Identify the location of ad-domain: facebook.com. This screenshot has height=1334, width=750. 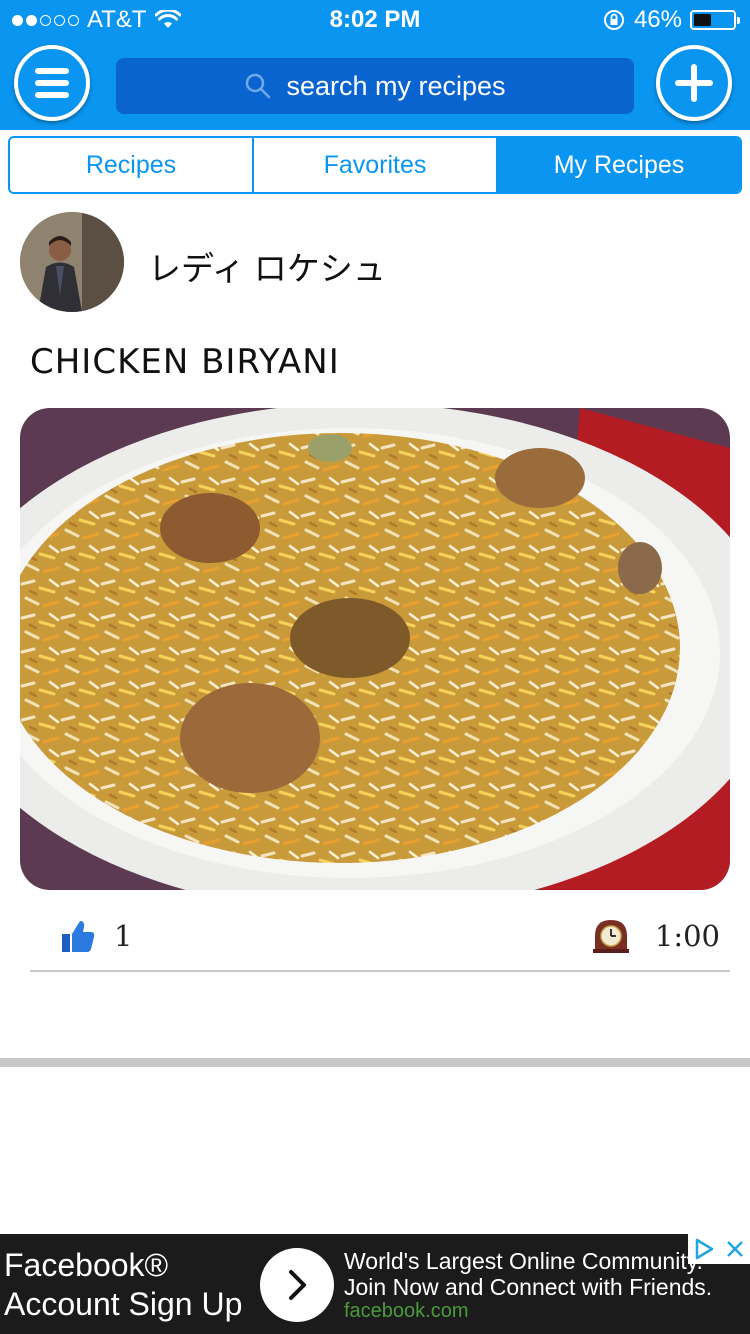
(406, 1311).